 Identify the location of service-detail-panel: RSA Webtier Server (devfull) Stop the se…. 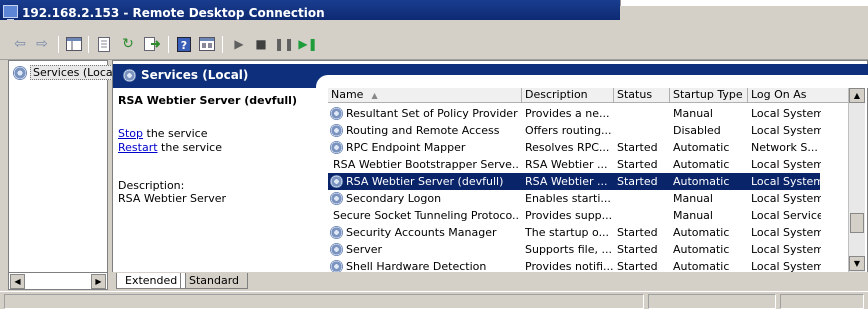
(218, 149).